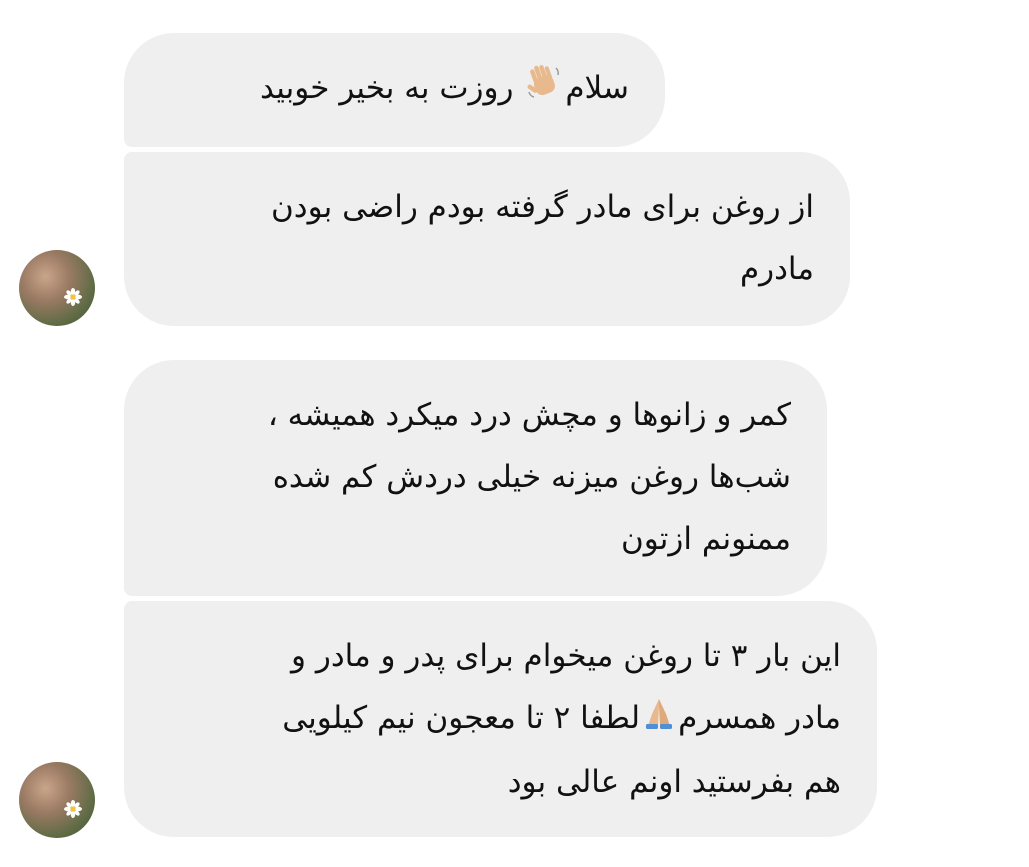 Image resolution: width=1029 pixels, height=867 pixels. Describe the element at coordinates (531, 477) in the screenshot. I see `message-line: شب‌ها روغن میزنه خیلی دردش کم شده` at that location.